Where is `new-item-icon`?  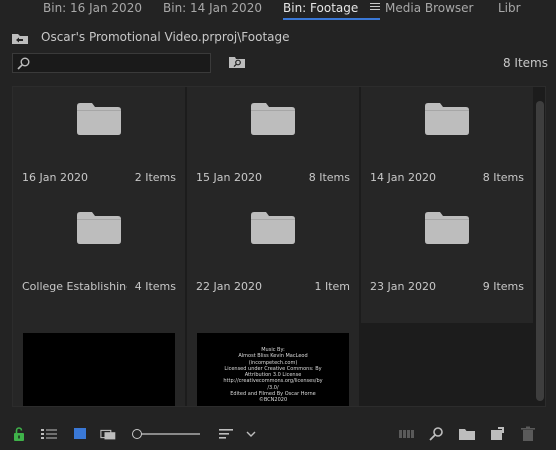
new-item-icon is located at coordinates (497, 434).